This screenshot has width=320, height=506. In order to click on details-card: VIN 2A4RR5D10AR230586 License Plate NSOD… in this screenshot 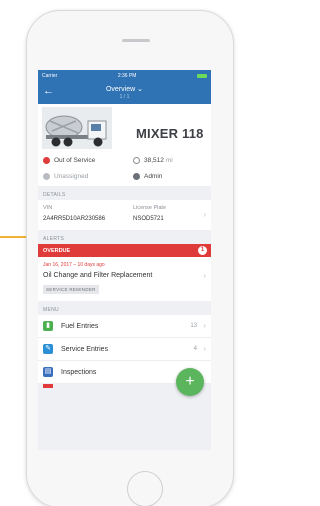, I will do `click(124, 215)`.